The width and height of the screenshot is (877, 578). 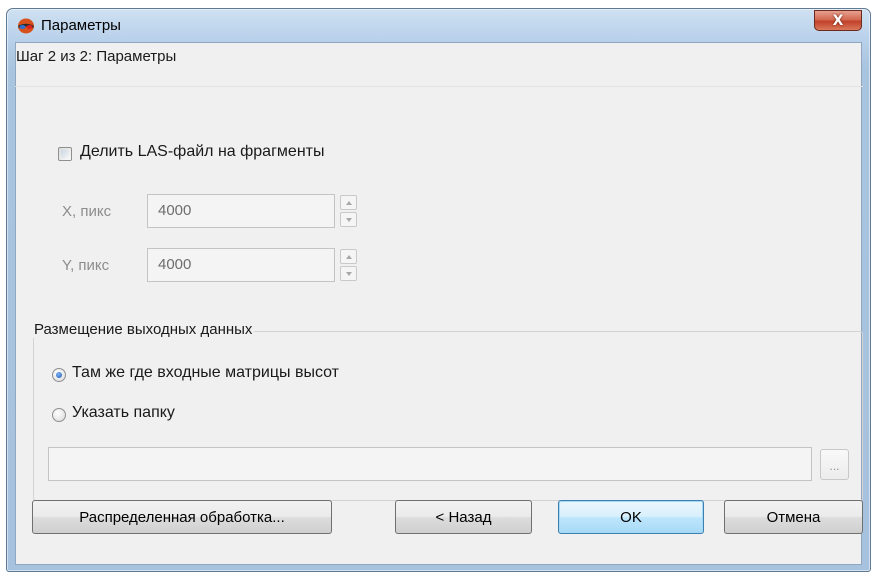 I want to click on y-decrement-button, so click(x=348, y=273).